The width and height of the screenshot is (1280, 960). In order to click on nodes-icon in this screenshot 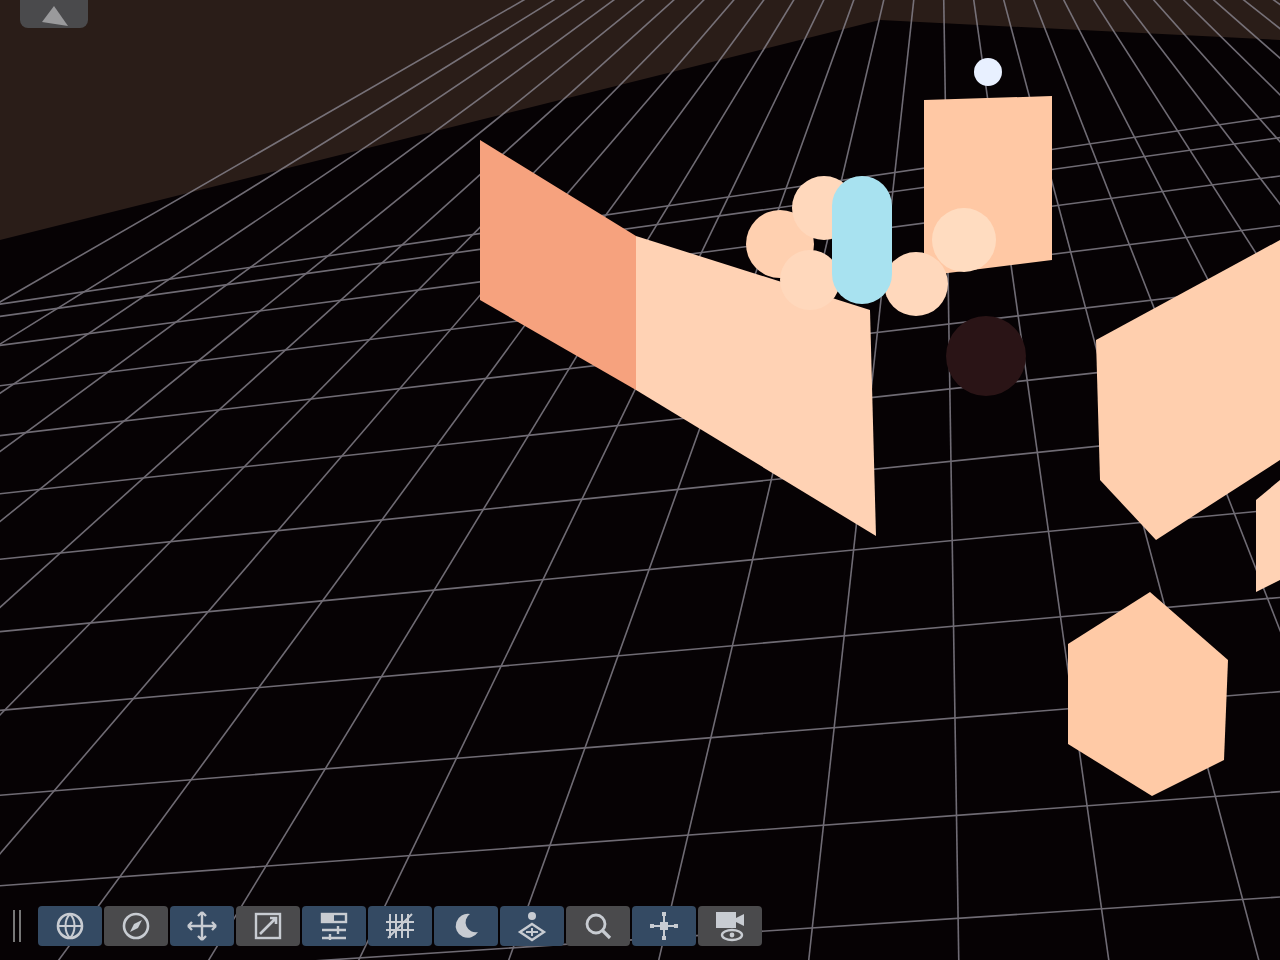, I will do `click(664, 926)`.